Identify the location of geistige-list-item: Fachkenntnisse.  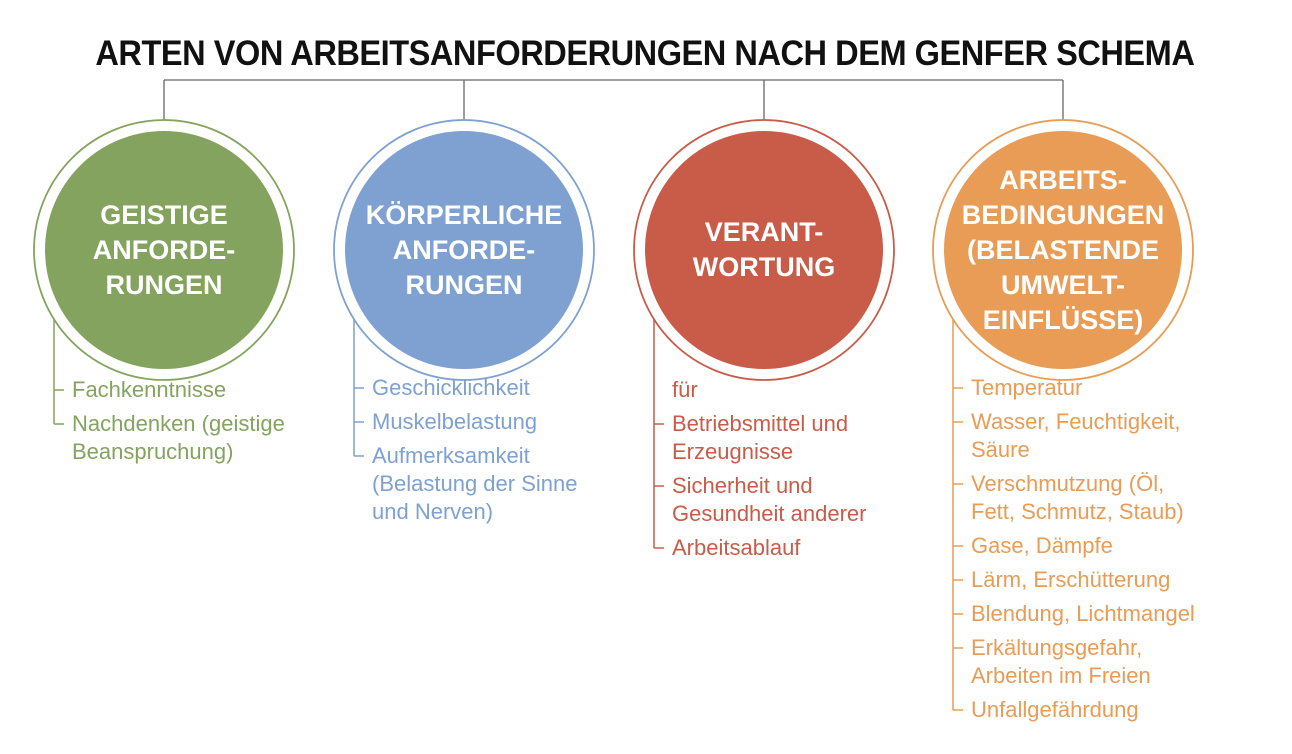
(149, 390).